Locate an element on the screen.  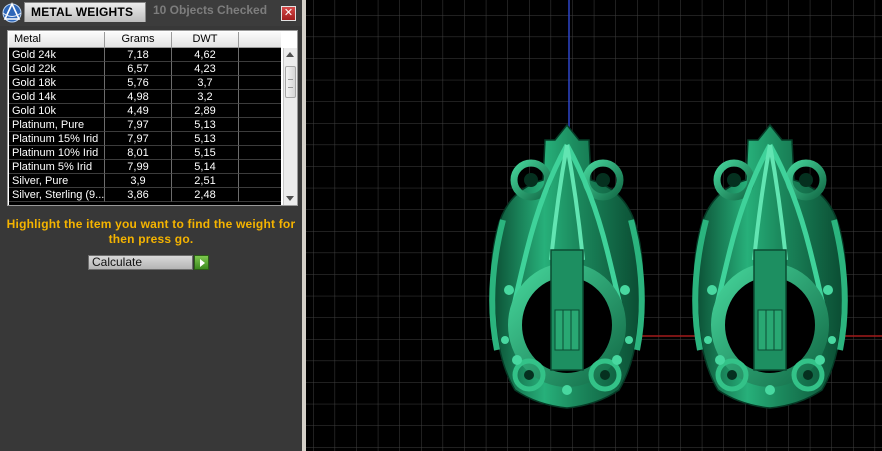
table-row: Gold 24k 7,18 4,62 is located at coordinates (145, 55).